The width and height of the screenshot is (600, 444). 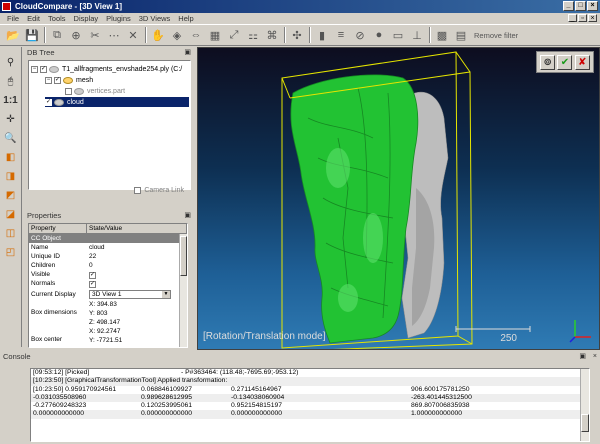 I want to click on box-dim-z: Z: 498.147, so click(x=105, y=322).